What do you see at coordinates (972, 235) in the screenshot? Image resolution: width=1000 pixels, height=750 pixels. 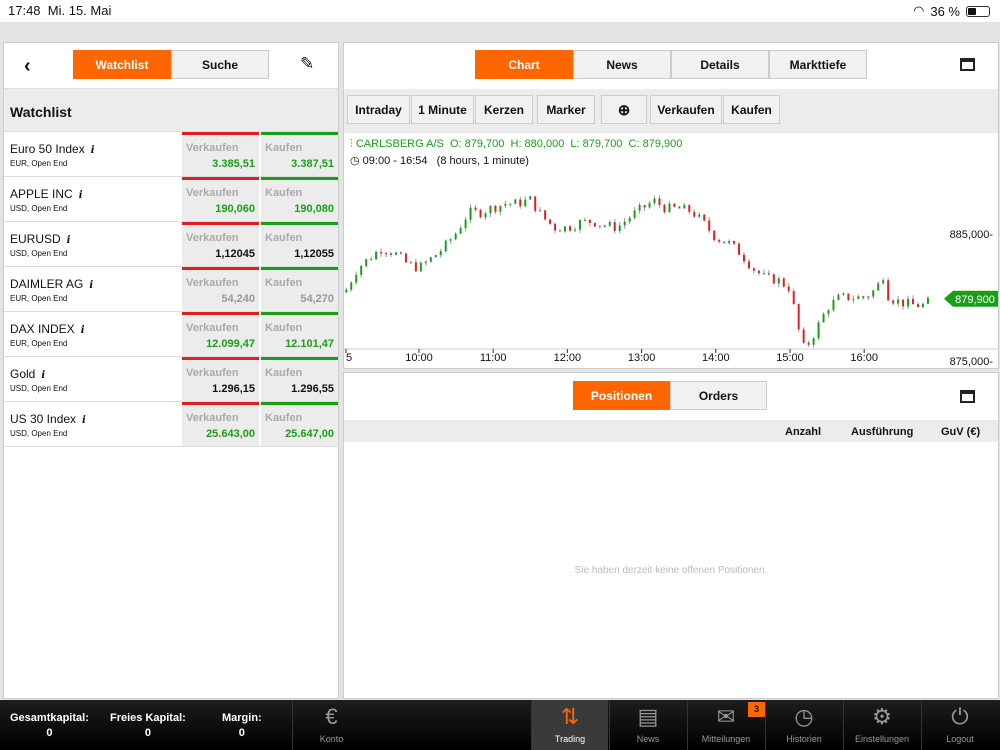 I see `y-tick-label: 885,000-` at bounding box center [972, 235].